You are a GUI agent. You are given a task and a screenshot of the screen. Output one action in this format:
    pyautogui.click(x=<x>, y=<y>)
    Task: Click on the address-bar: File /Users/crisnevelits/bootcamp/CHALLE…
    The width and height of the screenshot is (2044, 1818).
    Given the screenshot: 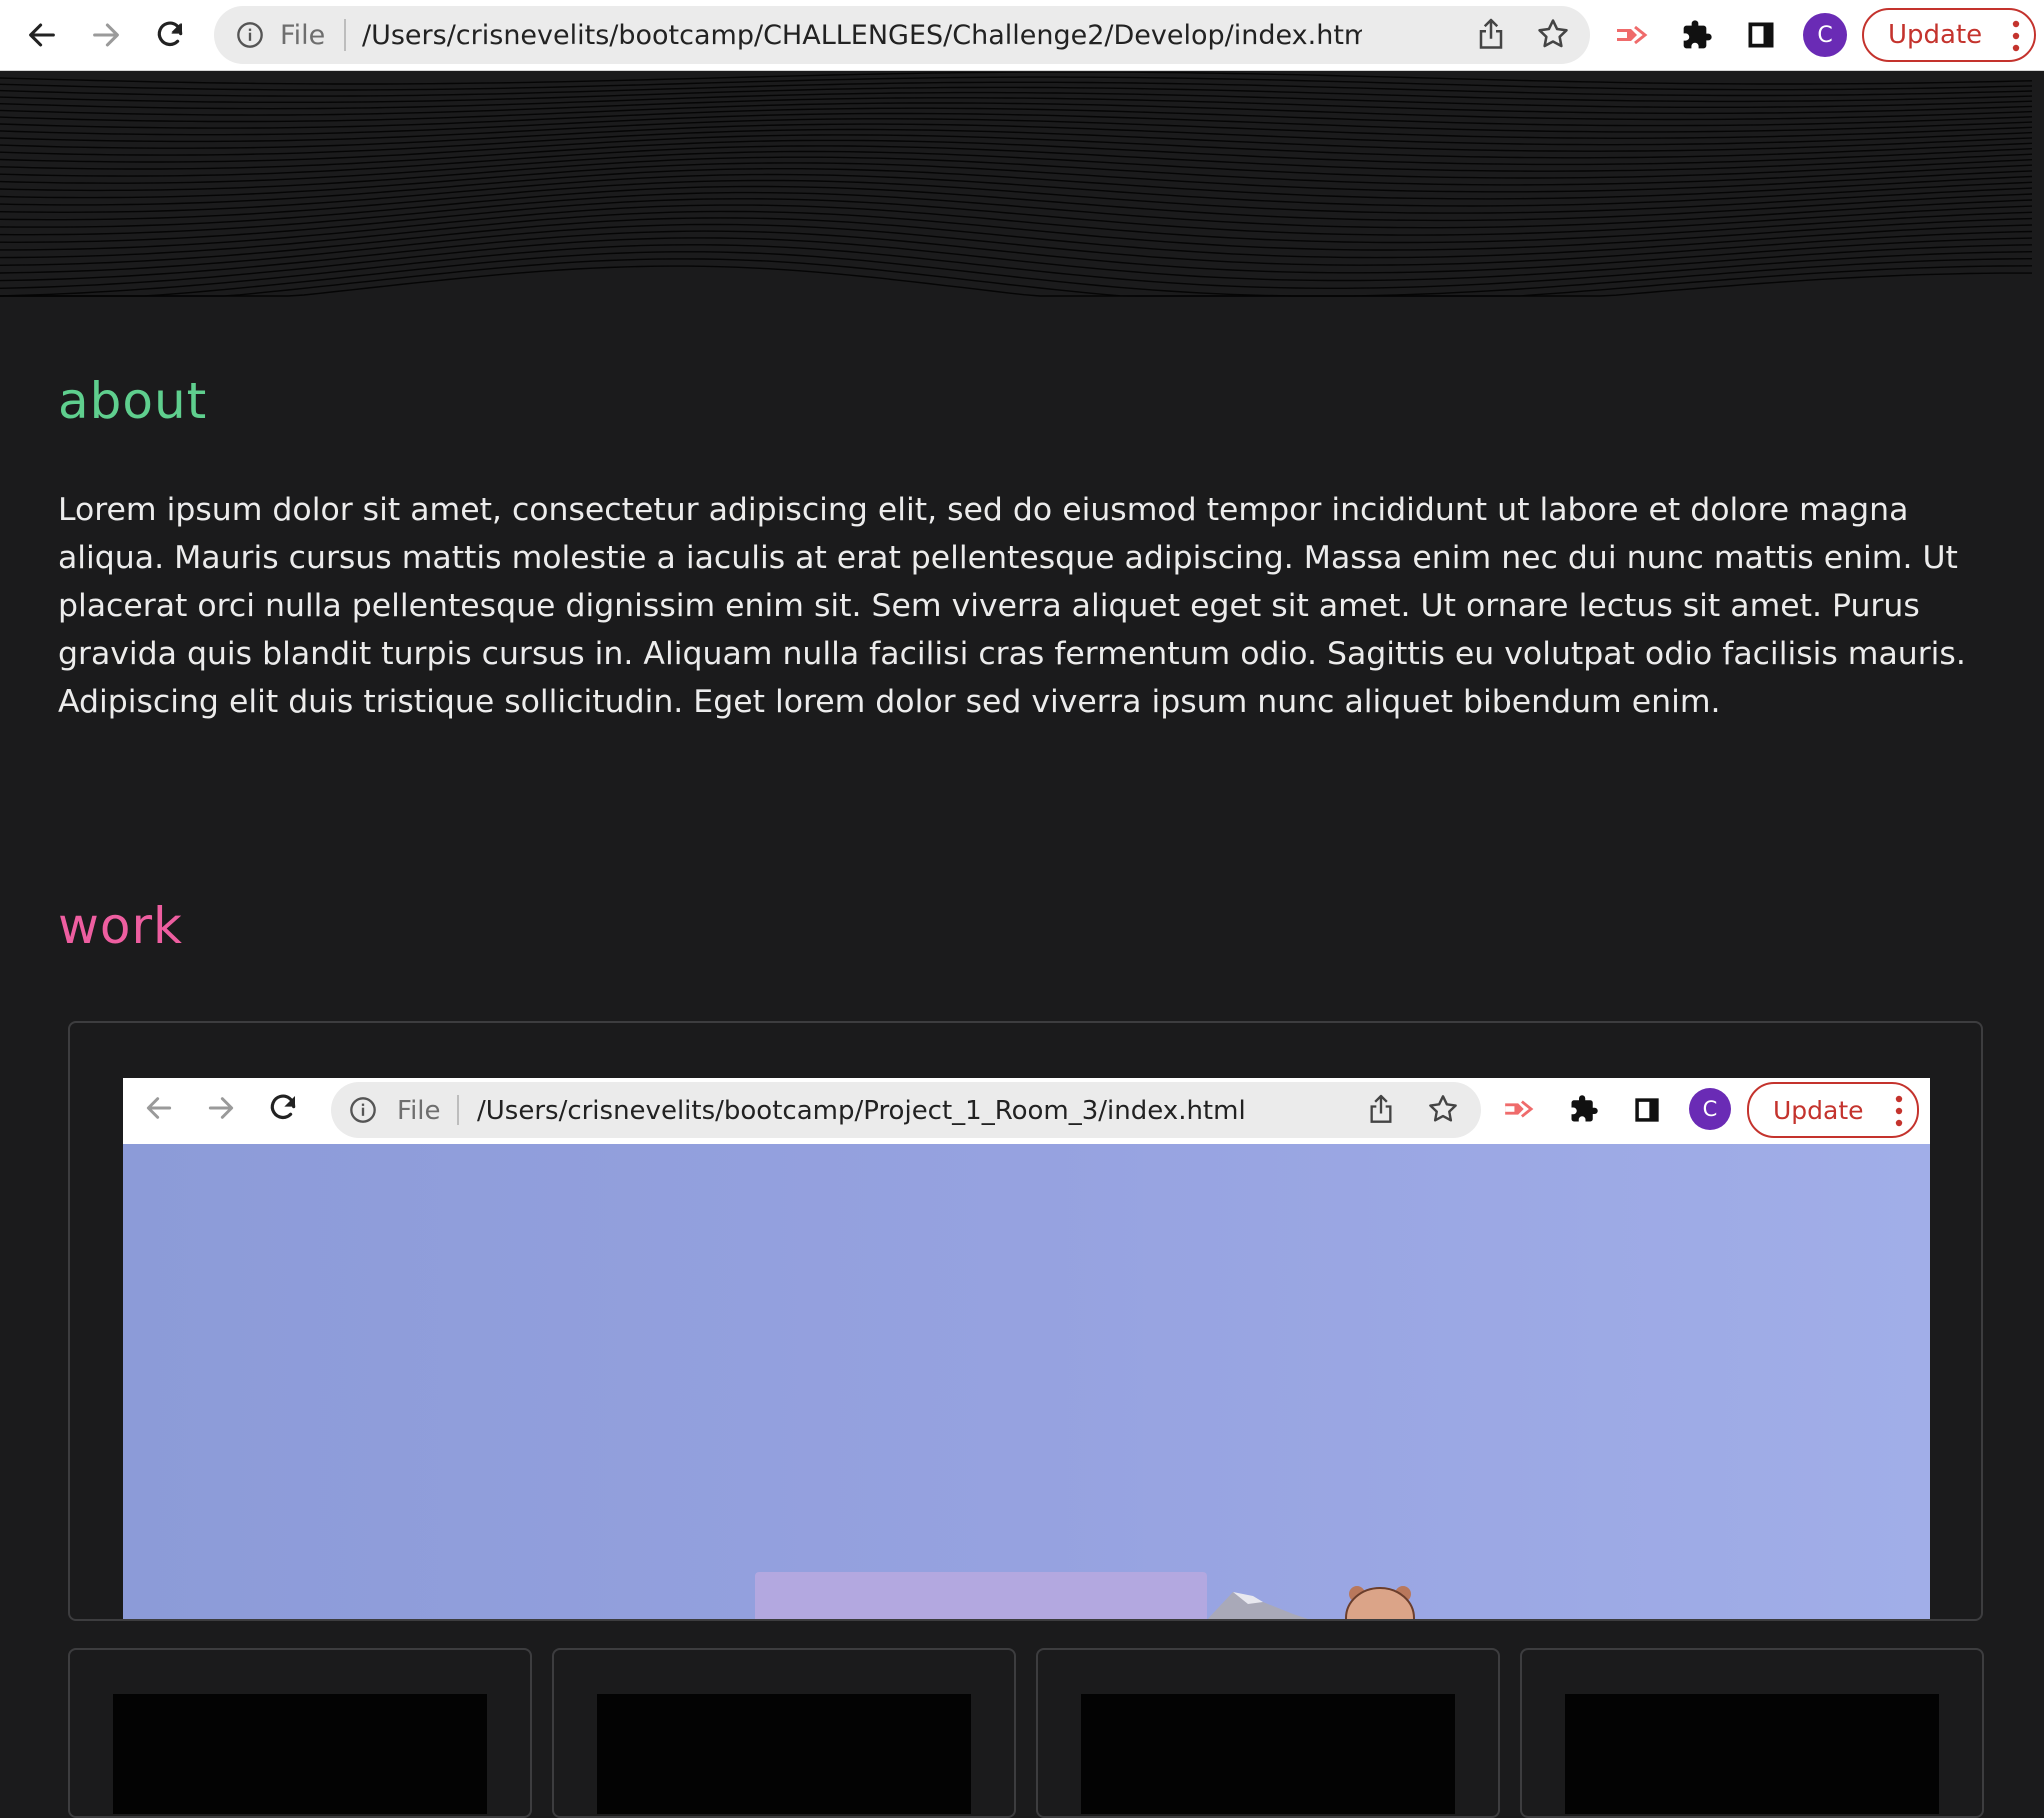 What is the action you would take?
    pyautogui.click(x=902, y=35)
    